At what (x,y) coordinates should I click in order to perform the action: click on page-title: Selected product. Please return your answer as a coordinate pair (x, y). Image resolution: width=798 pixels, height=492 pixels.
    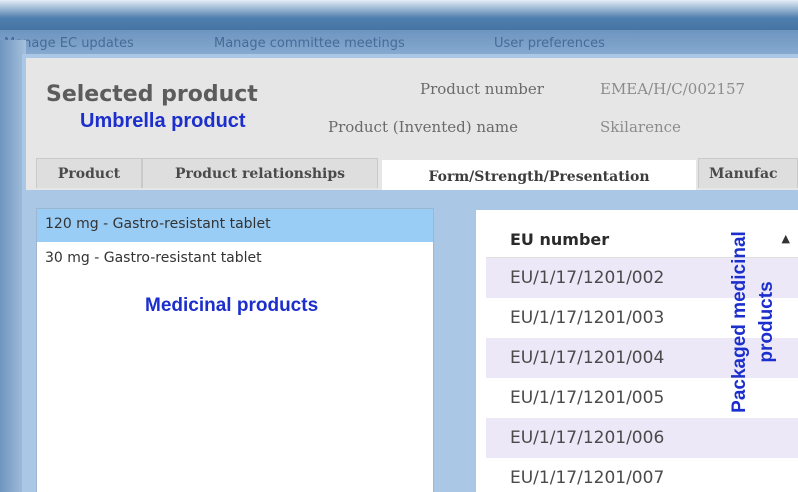
    Looking at the image, I should click on (152, 94).